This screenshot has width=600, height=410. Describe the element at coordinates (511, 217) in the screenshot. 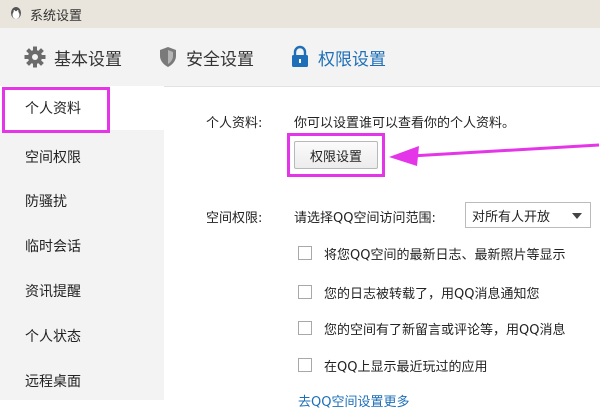

I see `select-value: 对所有人开放` at that location.